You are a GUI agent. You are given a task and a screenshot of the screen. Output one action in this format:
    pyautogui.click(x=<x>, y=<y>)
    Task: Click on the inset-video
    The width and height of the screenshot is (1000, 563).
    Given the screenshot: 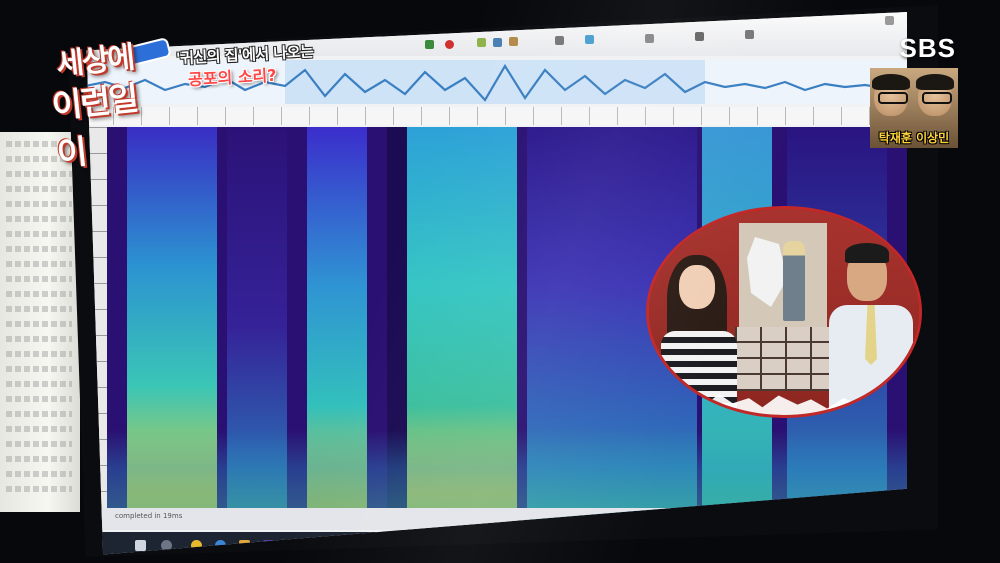 What is the action you would take?
    pyautogui.click(x=784, y=312)
    